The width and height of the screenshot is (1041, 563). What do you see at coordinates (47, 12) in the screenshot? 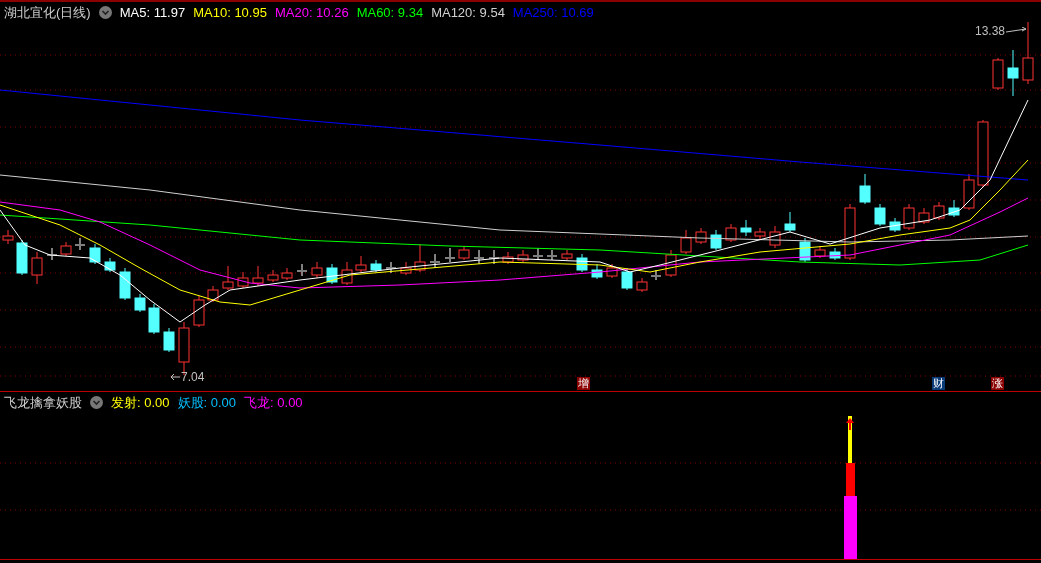
I see `chart-title: 湖北宜化(日线)` at bounding box center [47, 12].